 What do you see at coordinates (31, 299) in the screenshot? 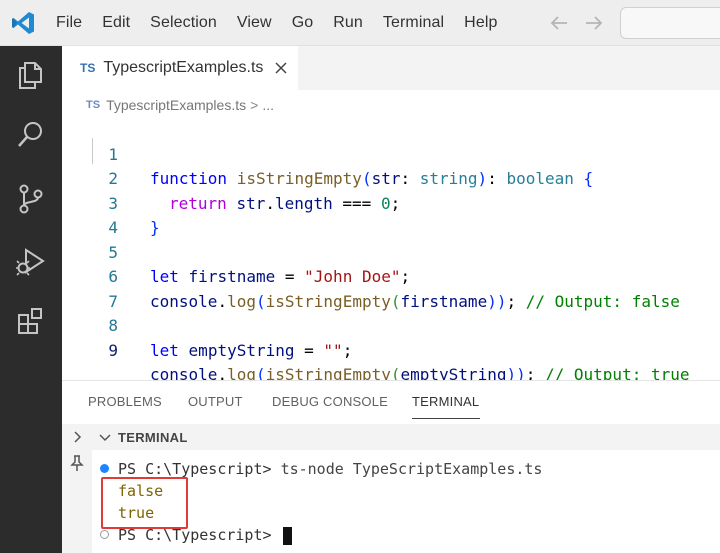
I see `activity-bar` at bounding box center [31, 299].